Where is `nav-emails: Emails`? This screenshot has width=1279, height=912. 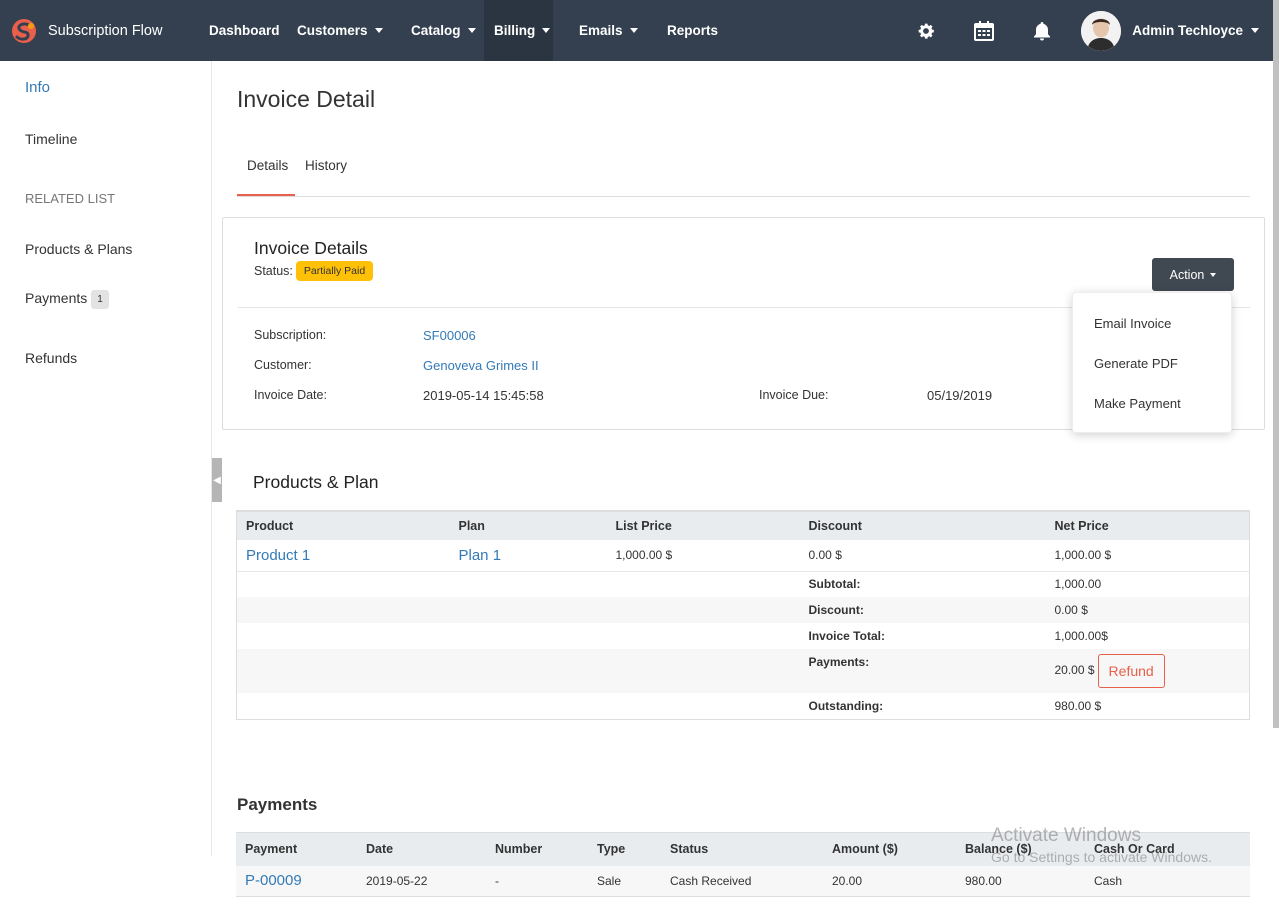 nav-emails: Emails is located at coordinates (598, 30).